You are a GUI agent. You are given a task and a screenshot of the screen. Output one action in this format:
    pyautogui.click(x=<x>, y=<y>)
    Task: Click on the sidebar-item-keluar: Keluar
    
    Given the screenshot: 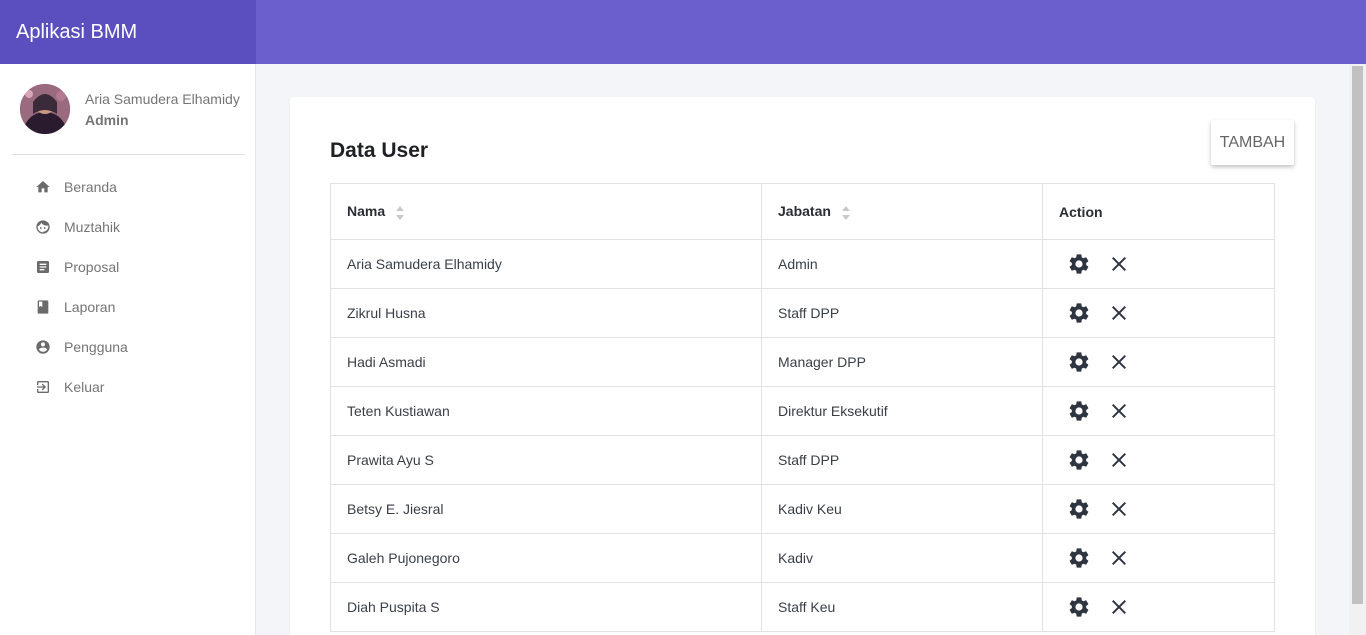 What is the action you would take?
    pyautogui.click(x=127, y=387)
    